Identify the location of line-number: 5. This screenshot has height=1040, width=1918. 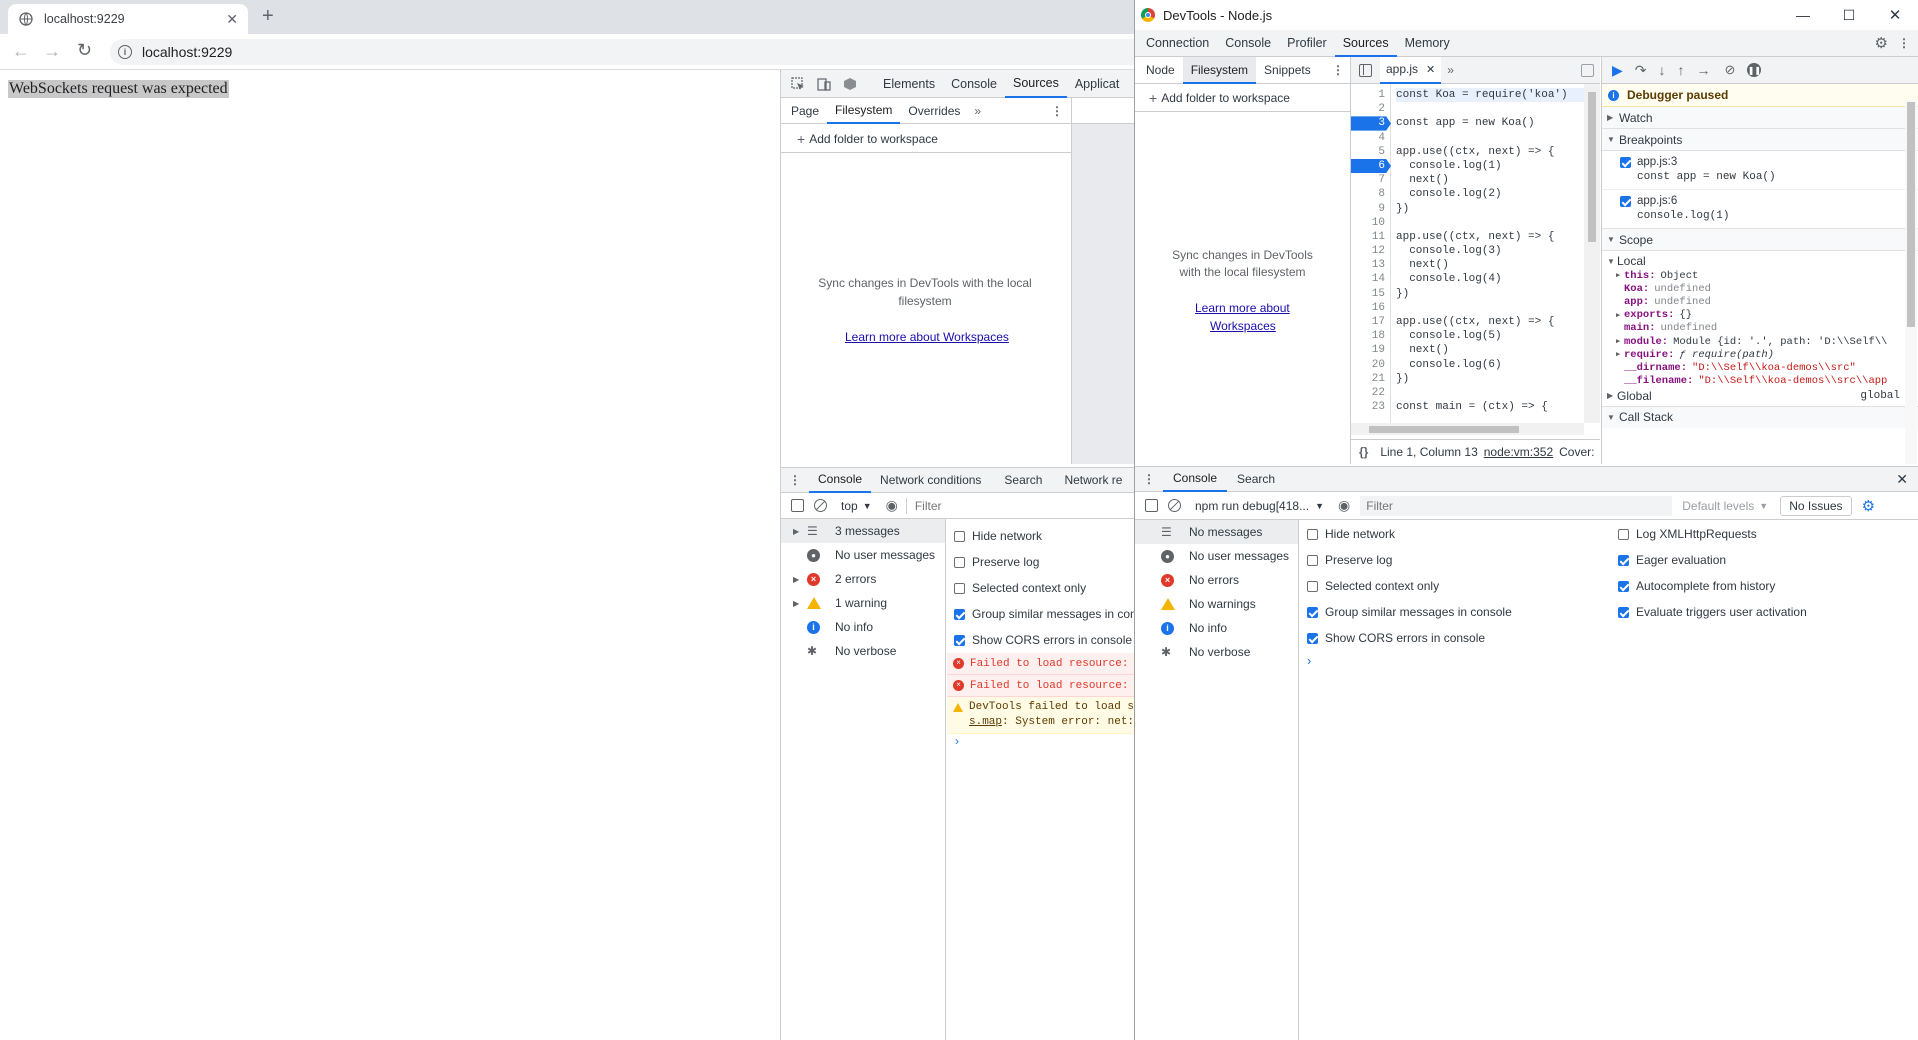
(1371, 152).